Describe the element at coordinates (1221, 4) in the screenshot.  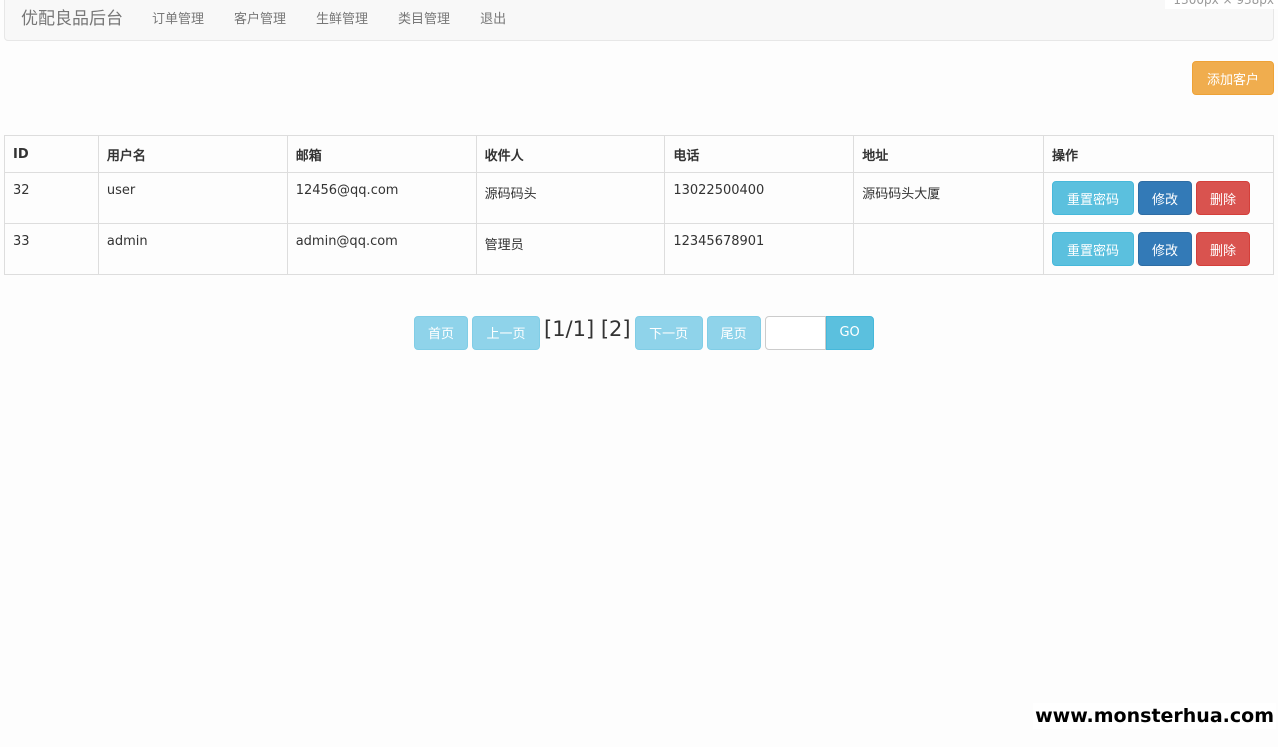
I see `viewport-size-label: 1300px × 938px` at that location.